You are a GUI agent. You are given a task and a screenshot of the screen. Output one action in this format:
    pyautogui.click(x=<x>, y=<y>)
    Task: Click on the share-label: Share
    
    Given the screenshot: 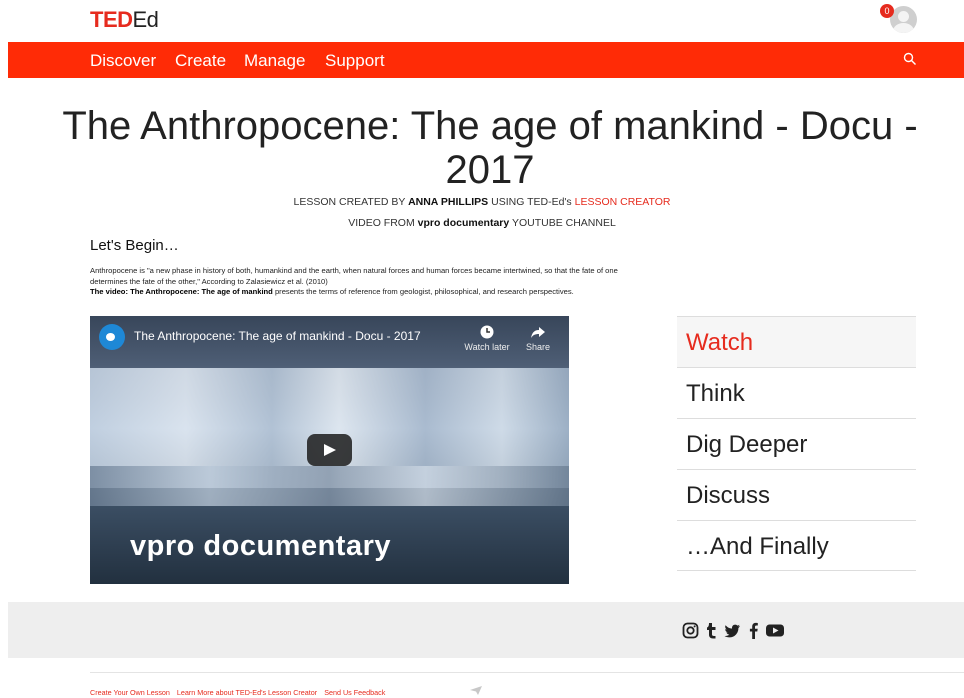 What is the action you would take?
    pyautogui.click(x=538, y=347)
    